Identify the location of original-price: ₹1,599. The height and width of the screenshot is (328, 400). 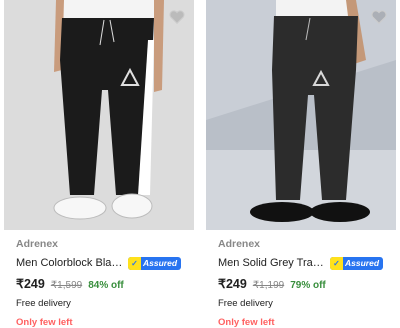
(66, 285).